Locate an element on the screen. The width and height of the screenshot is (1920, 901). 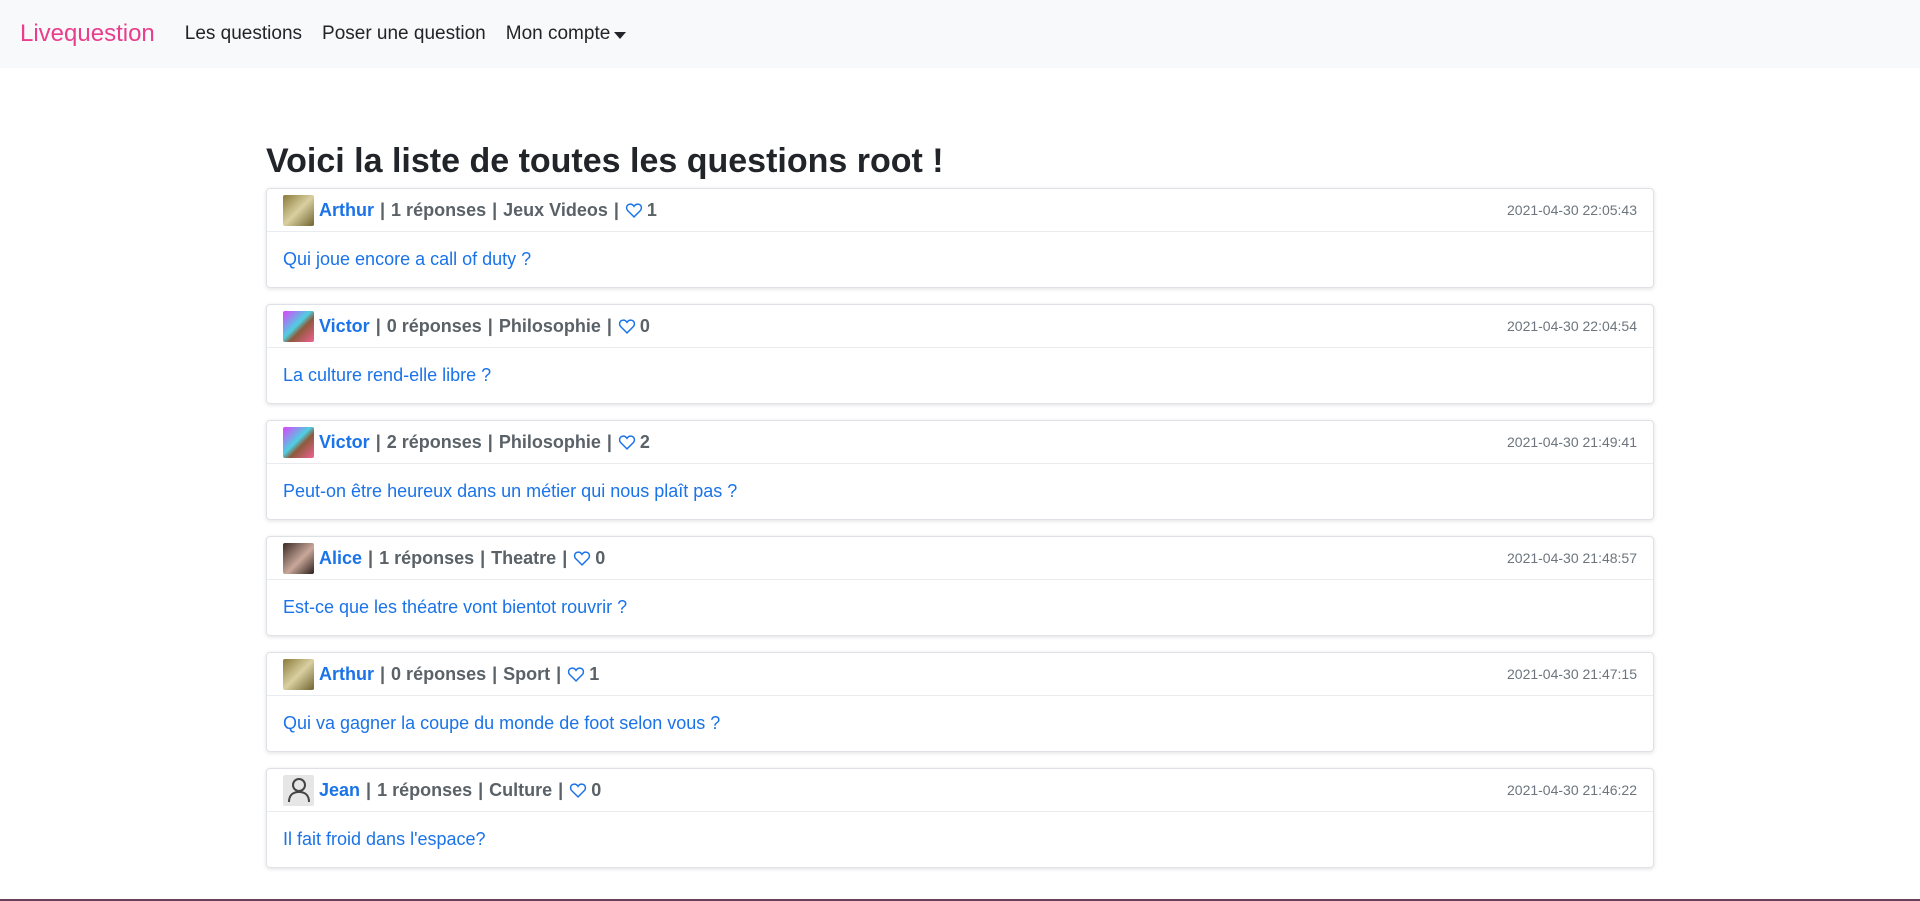
question-card-body: Qui joue encore a call of duty ? is located at coordinates (960, 259).